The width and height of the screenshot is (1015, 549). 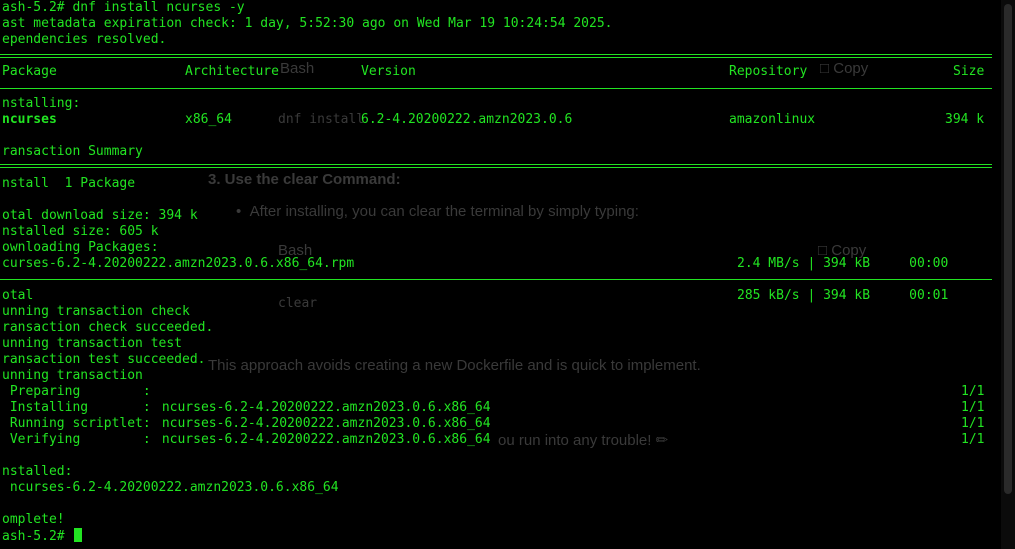 I want to click on installing-section: nstalling:, so click(x=41, y=103).